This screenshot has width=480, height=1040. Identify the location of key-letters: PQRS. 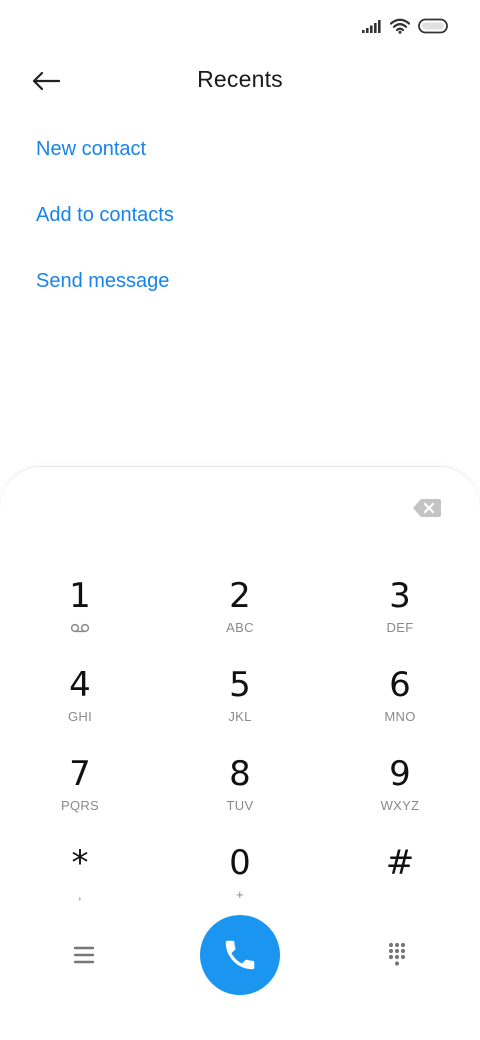
(80, 805).